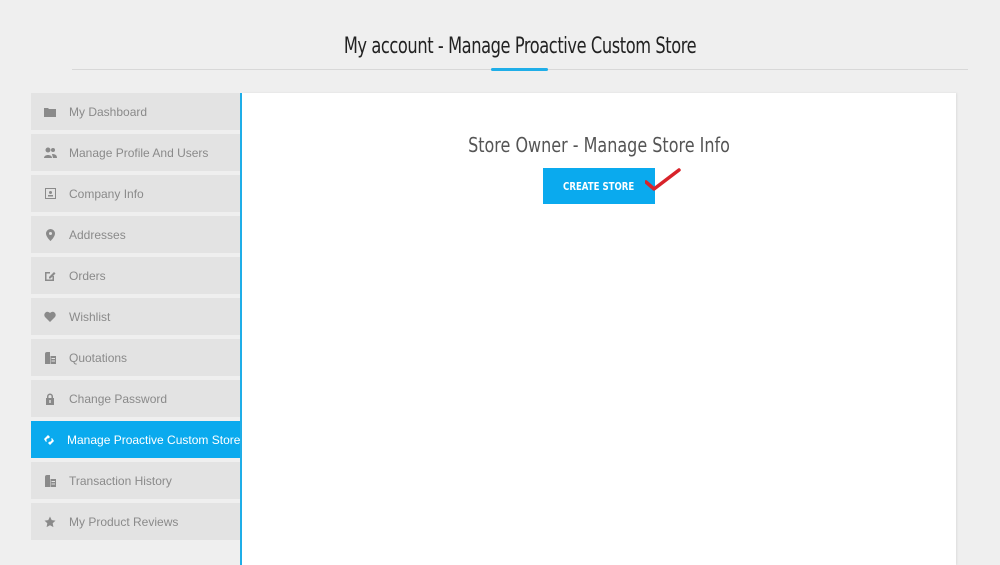  What do you see at coordinates (135, 275) in the screenshot?
I see `sidebar-item-orders: Orders` at bounding box center [135, 275].